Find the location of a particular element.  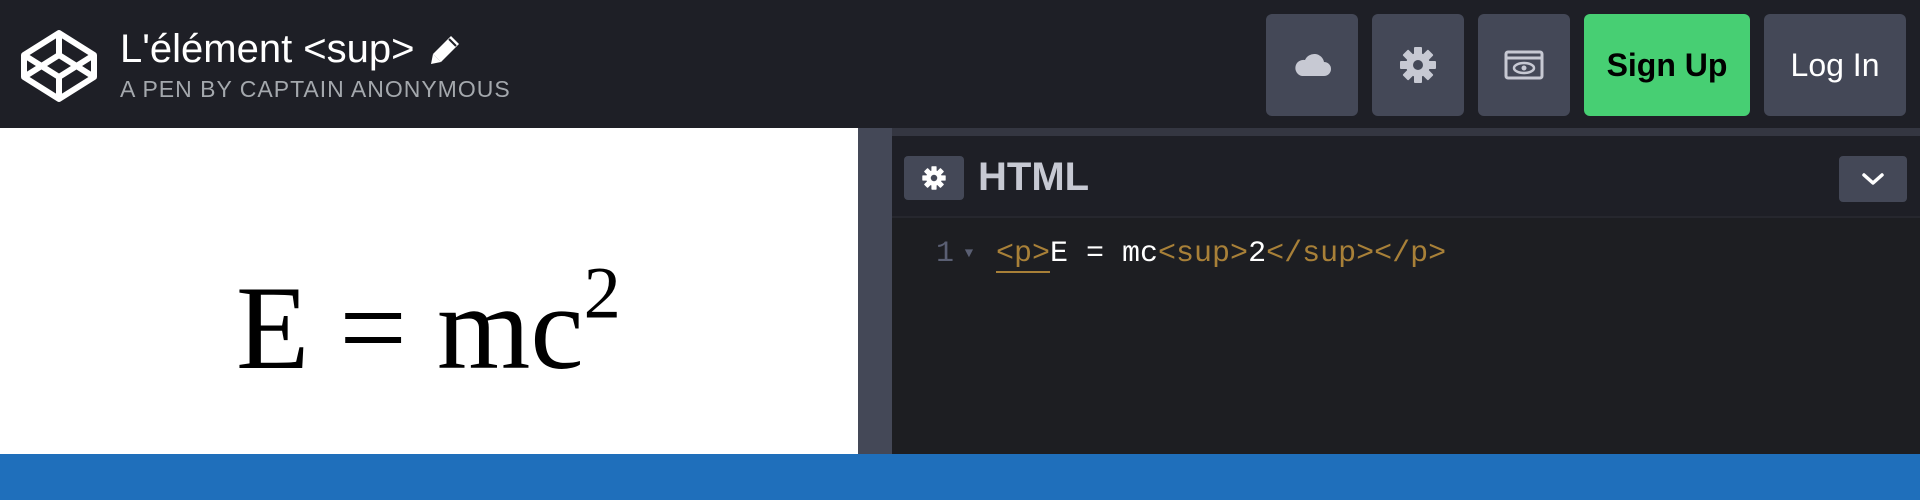

fold-arrow-icon: ▼ is located at coordinates (969, 254).